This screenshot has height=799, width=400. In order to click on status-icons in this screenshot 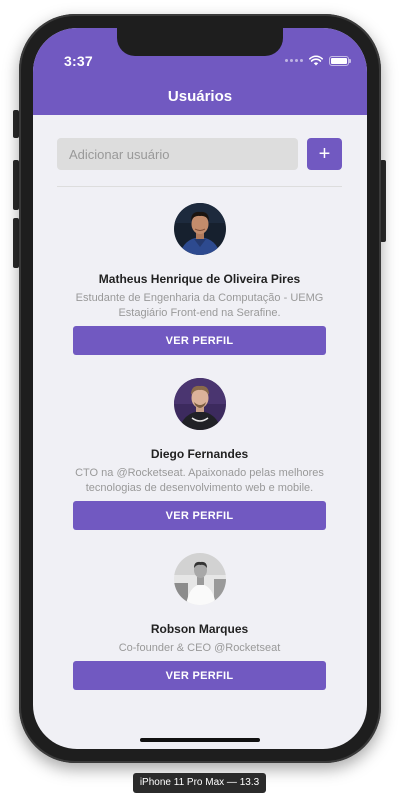, I will do `click(318, 60)`.